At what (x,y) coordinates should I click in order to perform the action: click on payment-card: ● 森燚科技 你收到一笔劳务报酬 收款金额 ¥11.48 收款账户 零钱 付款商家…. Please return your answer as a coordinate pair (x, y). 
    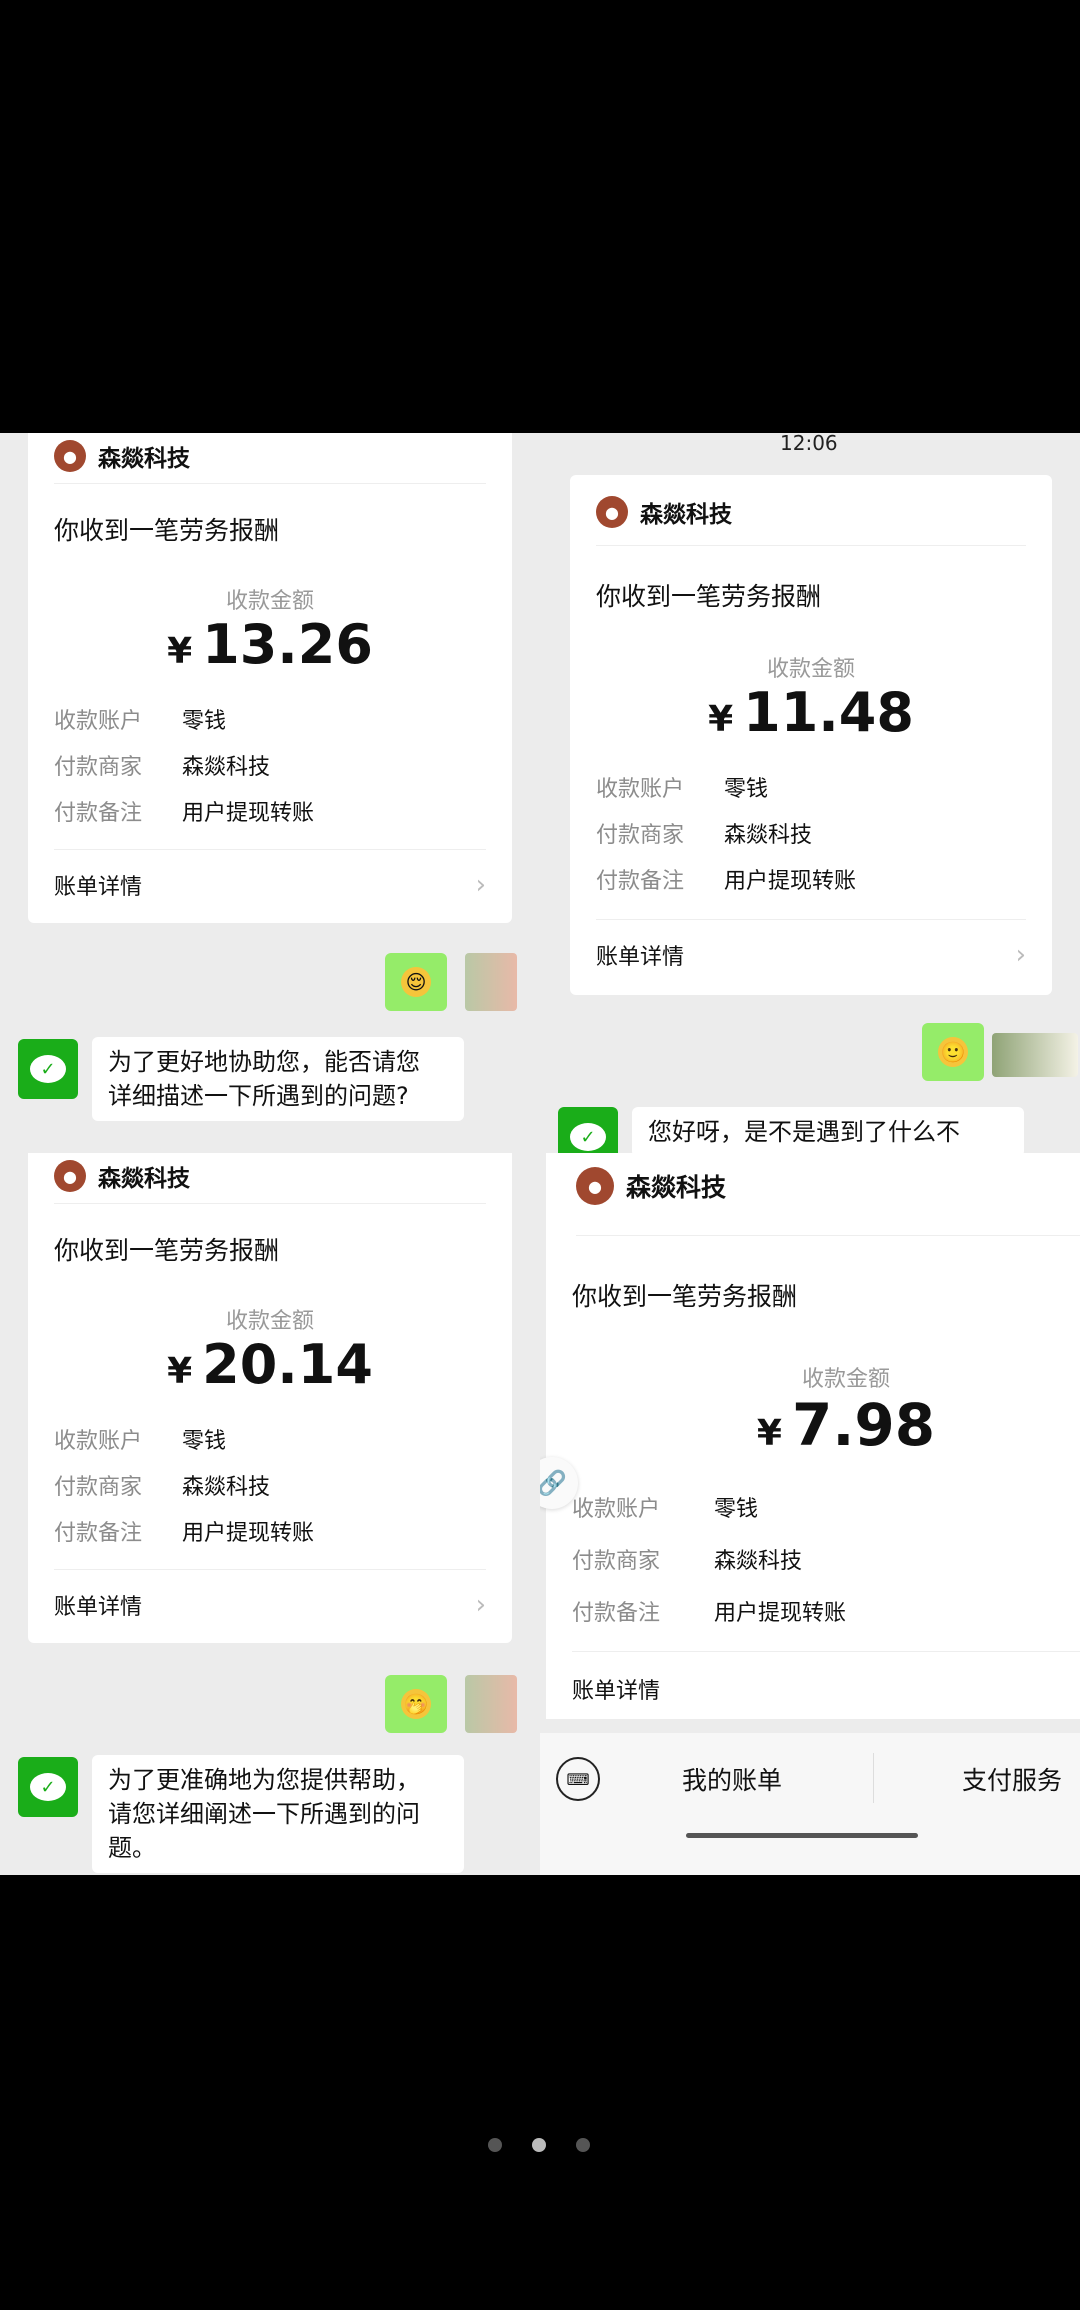
    Looking at the image, I should click on (811, 735).